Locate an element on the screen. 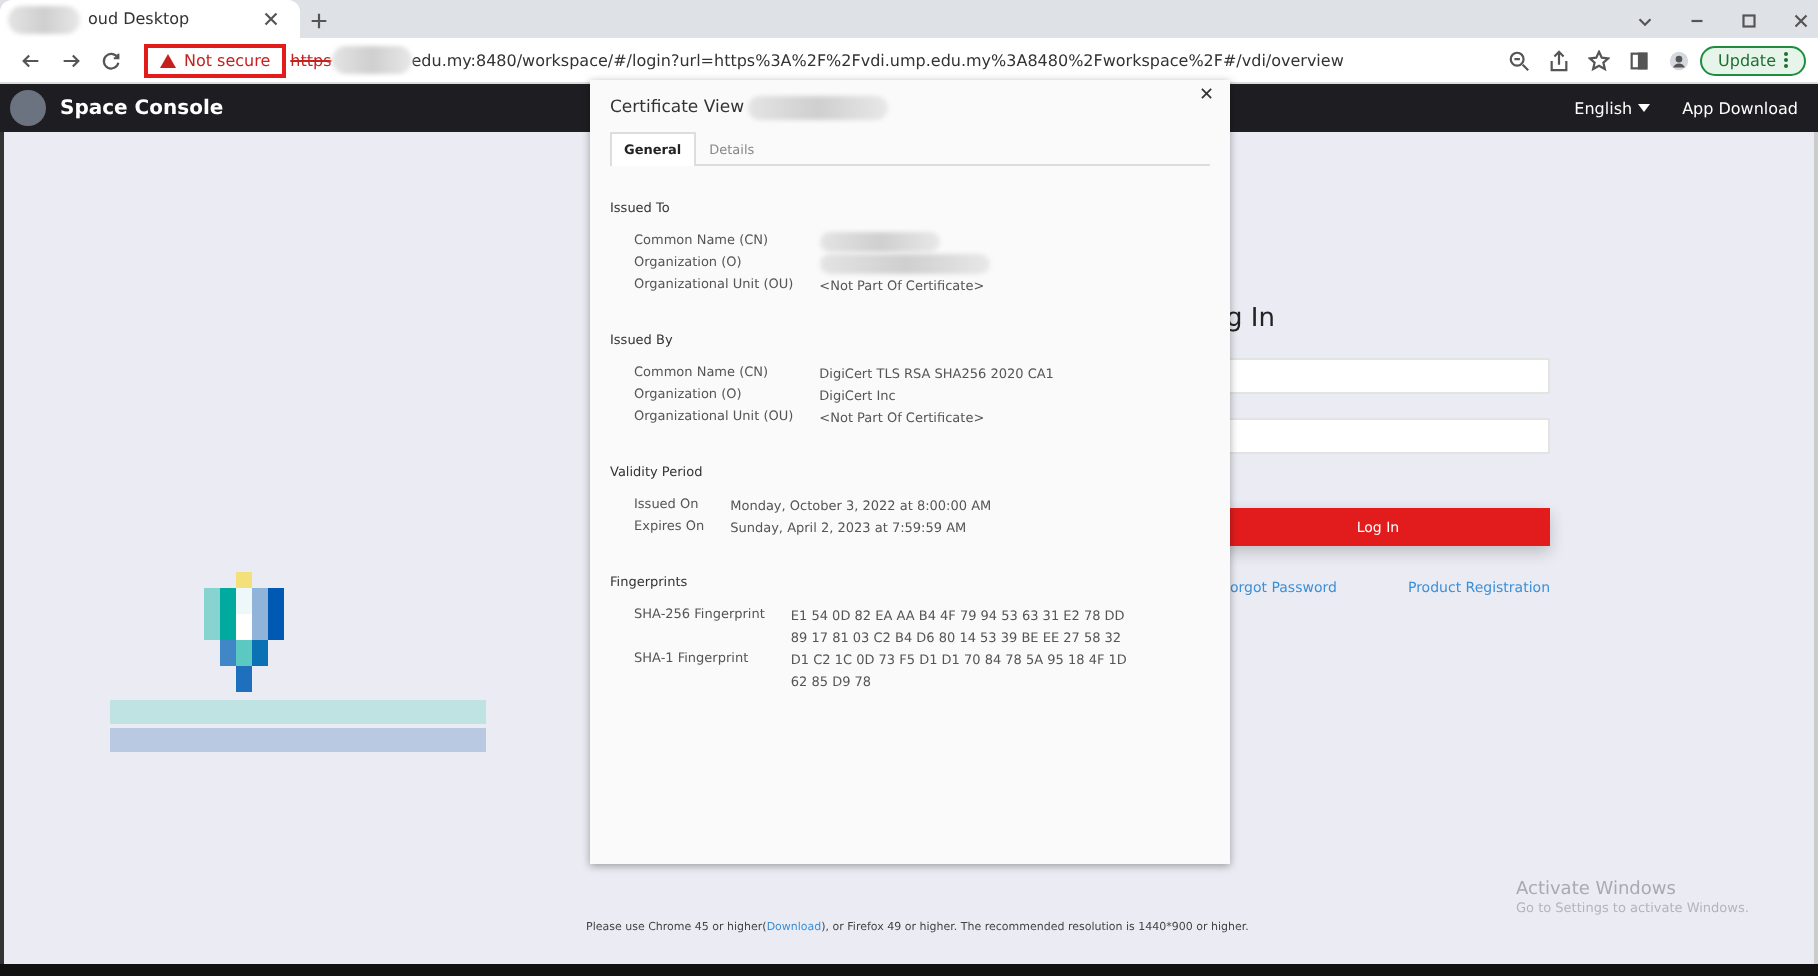 Image resolution: width=1818 pixels, height=976 pixels. security-chip: Not secure is located at coordinates (215, 60).